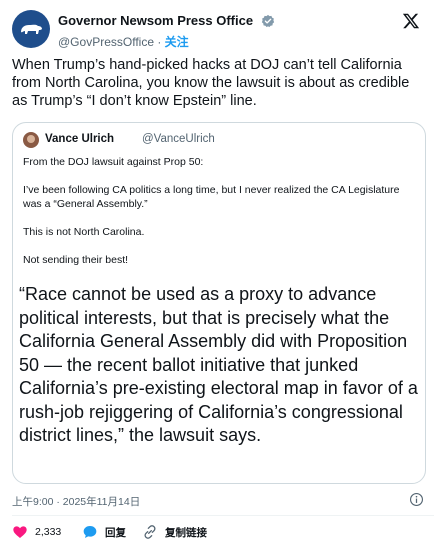 The image size is (434, 550). I want to click on heart-icon, so click(20, 532).